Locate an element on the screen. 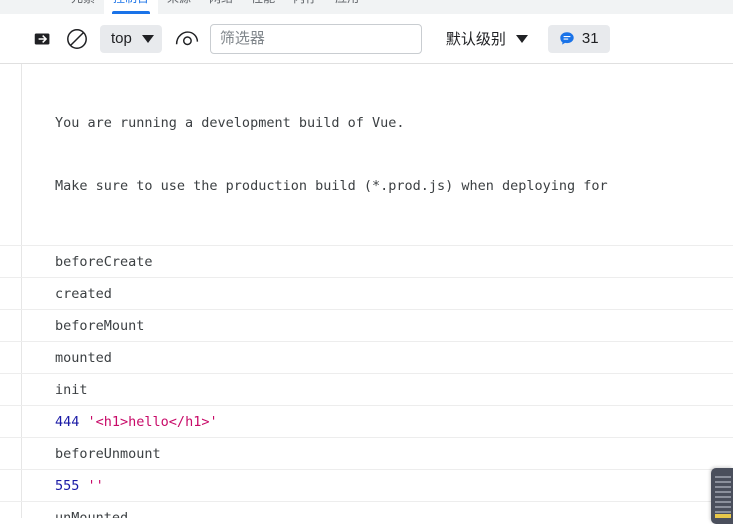 The width and height of the screenshot is (733, 524). no-entry-button is located at coordinates (77, 39).